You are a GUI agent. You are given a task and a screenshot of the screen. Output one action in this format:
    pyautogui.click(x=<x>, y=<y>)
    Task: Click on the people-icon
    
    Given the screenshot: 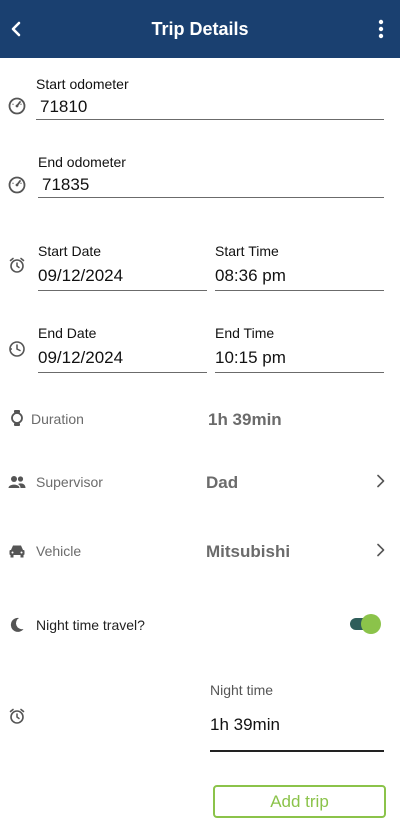 What is the action you would take?
    pyautogui.click(x=17, y=482)
    